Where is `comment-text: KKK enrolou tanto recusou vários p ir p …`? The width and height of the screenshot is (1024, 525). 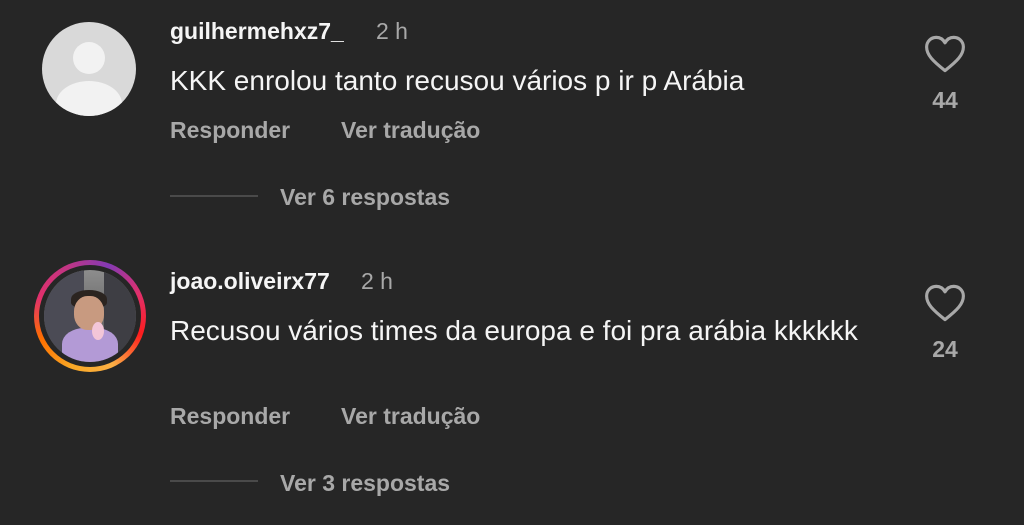
comment-text: KKK enrolou tanto recusou vários p ir p … is located at coordinates (457, 80).